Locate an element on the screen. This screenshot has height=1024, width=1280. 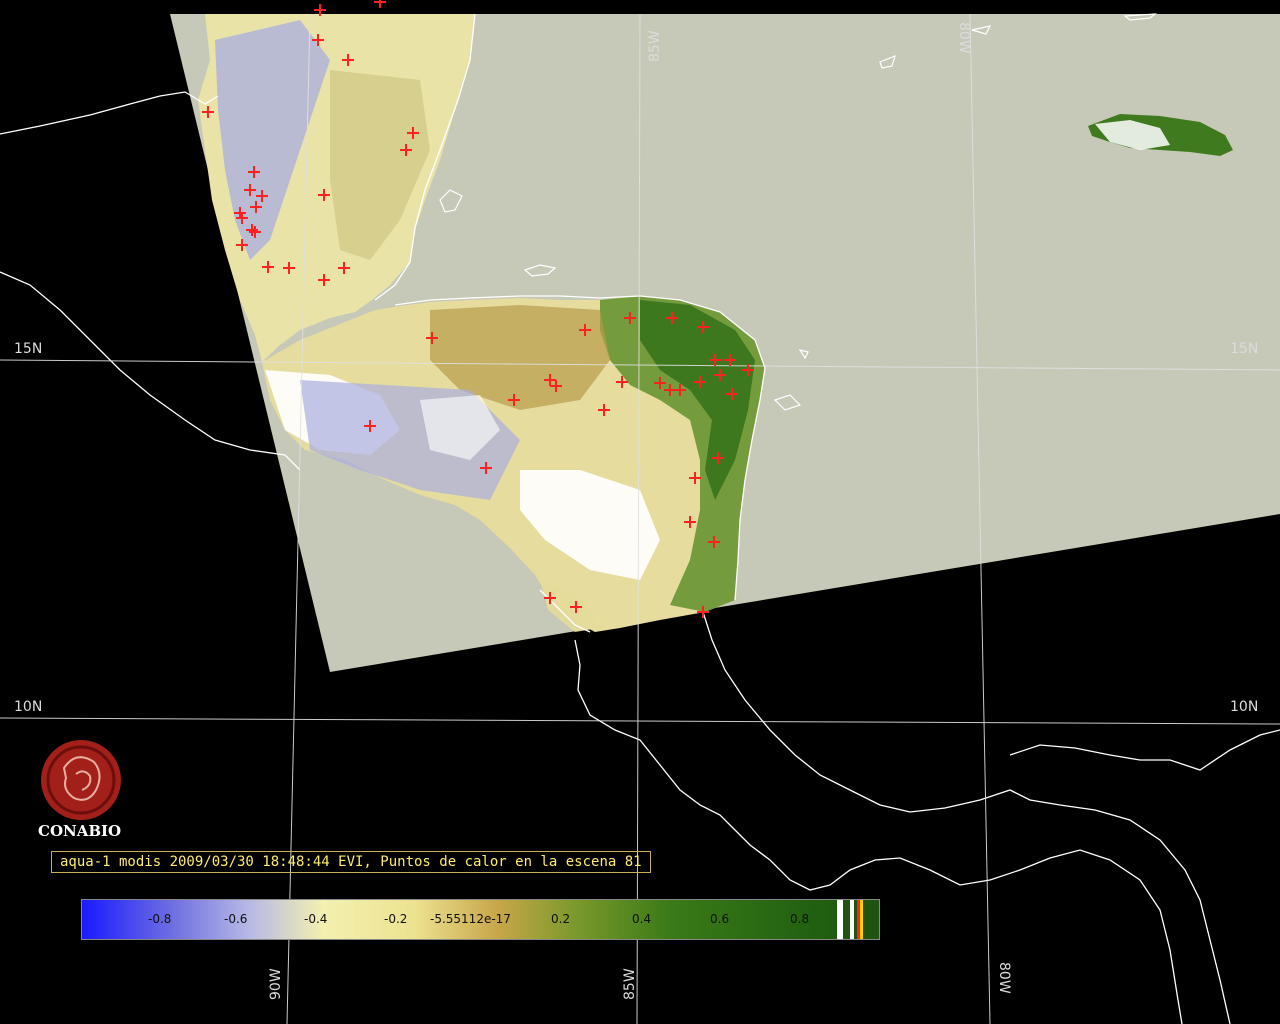
colorbar-tick: -0.8 is located at coordinates (160, 919).